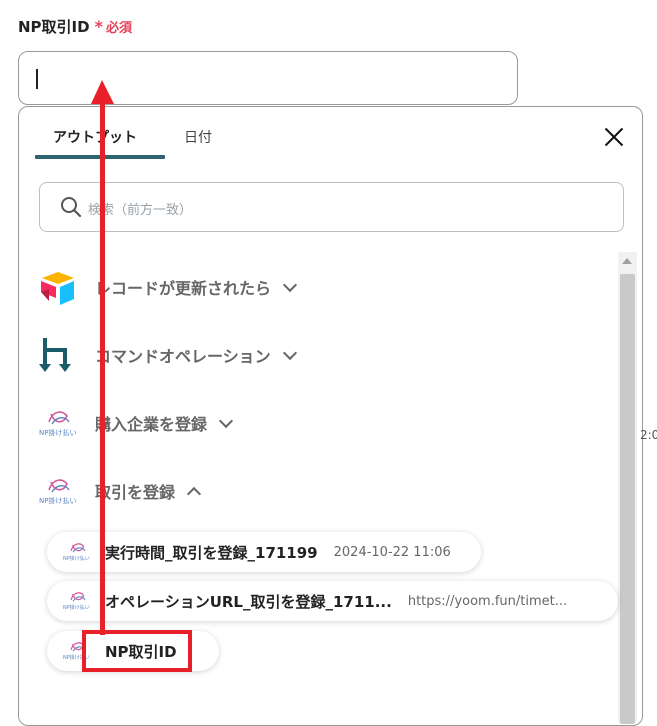 The width and height of the screenshot is (657, 726). I want to click on section-register-purchaser: NP掛け払い 購入企業を登録, so click(136, 423).